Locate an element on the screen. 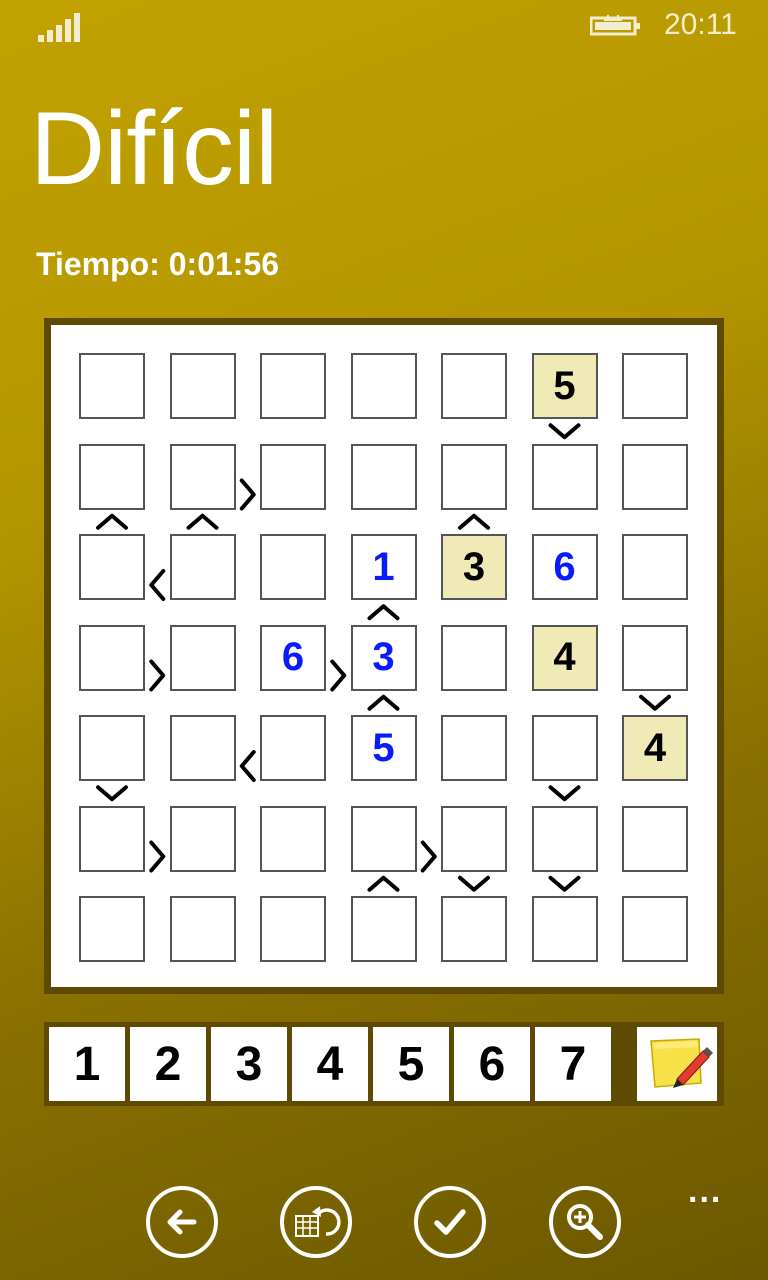 Image resolution: width=768 pixels, height=1280 pixels. back-button is located at coordinates (182, 1222).